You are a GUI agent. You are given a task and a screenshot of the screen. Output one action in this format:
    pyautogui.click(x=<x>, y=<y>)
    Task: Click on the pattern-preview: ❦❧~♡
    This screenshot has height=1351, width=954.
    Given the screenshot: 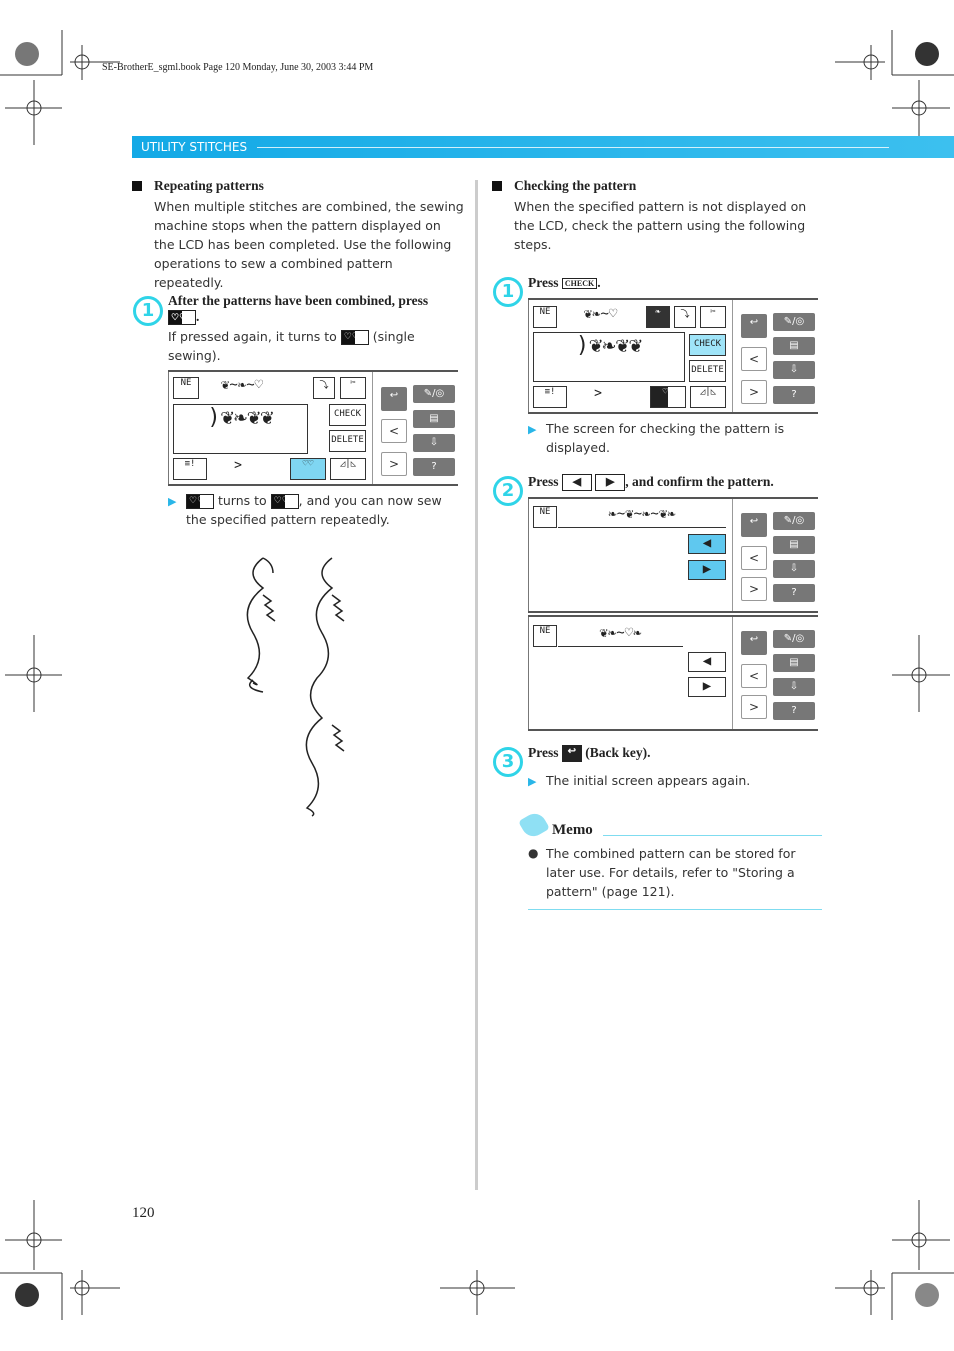 What is the action you would take?
    pyautogui.click(x=600, y=317)
    